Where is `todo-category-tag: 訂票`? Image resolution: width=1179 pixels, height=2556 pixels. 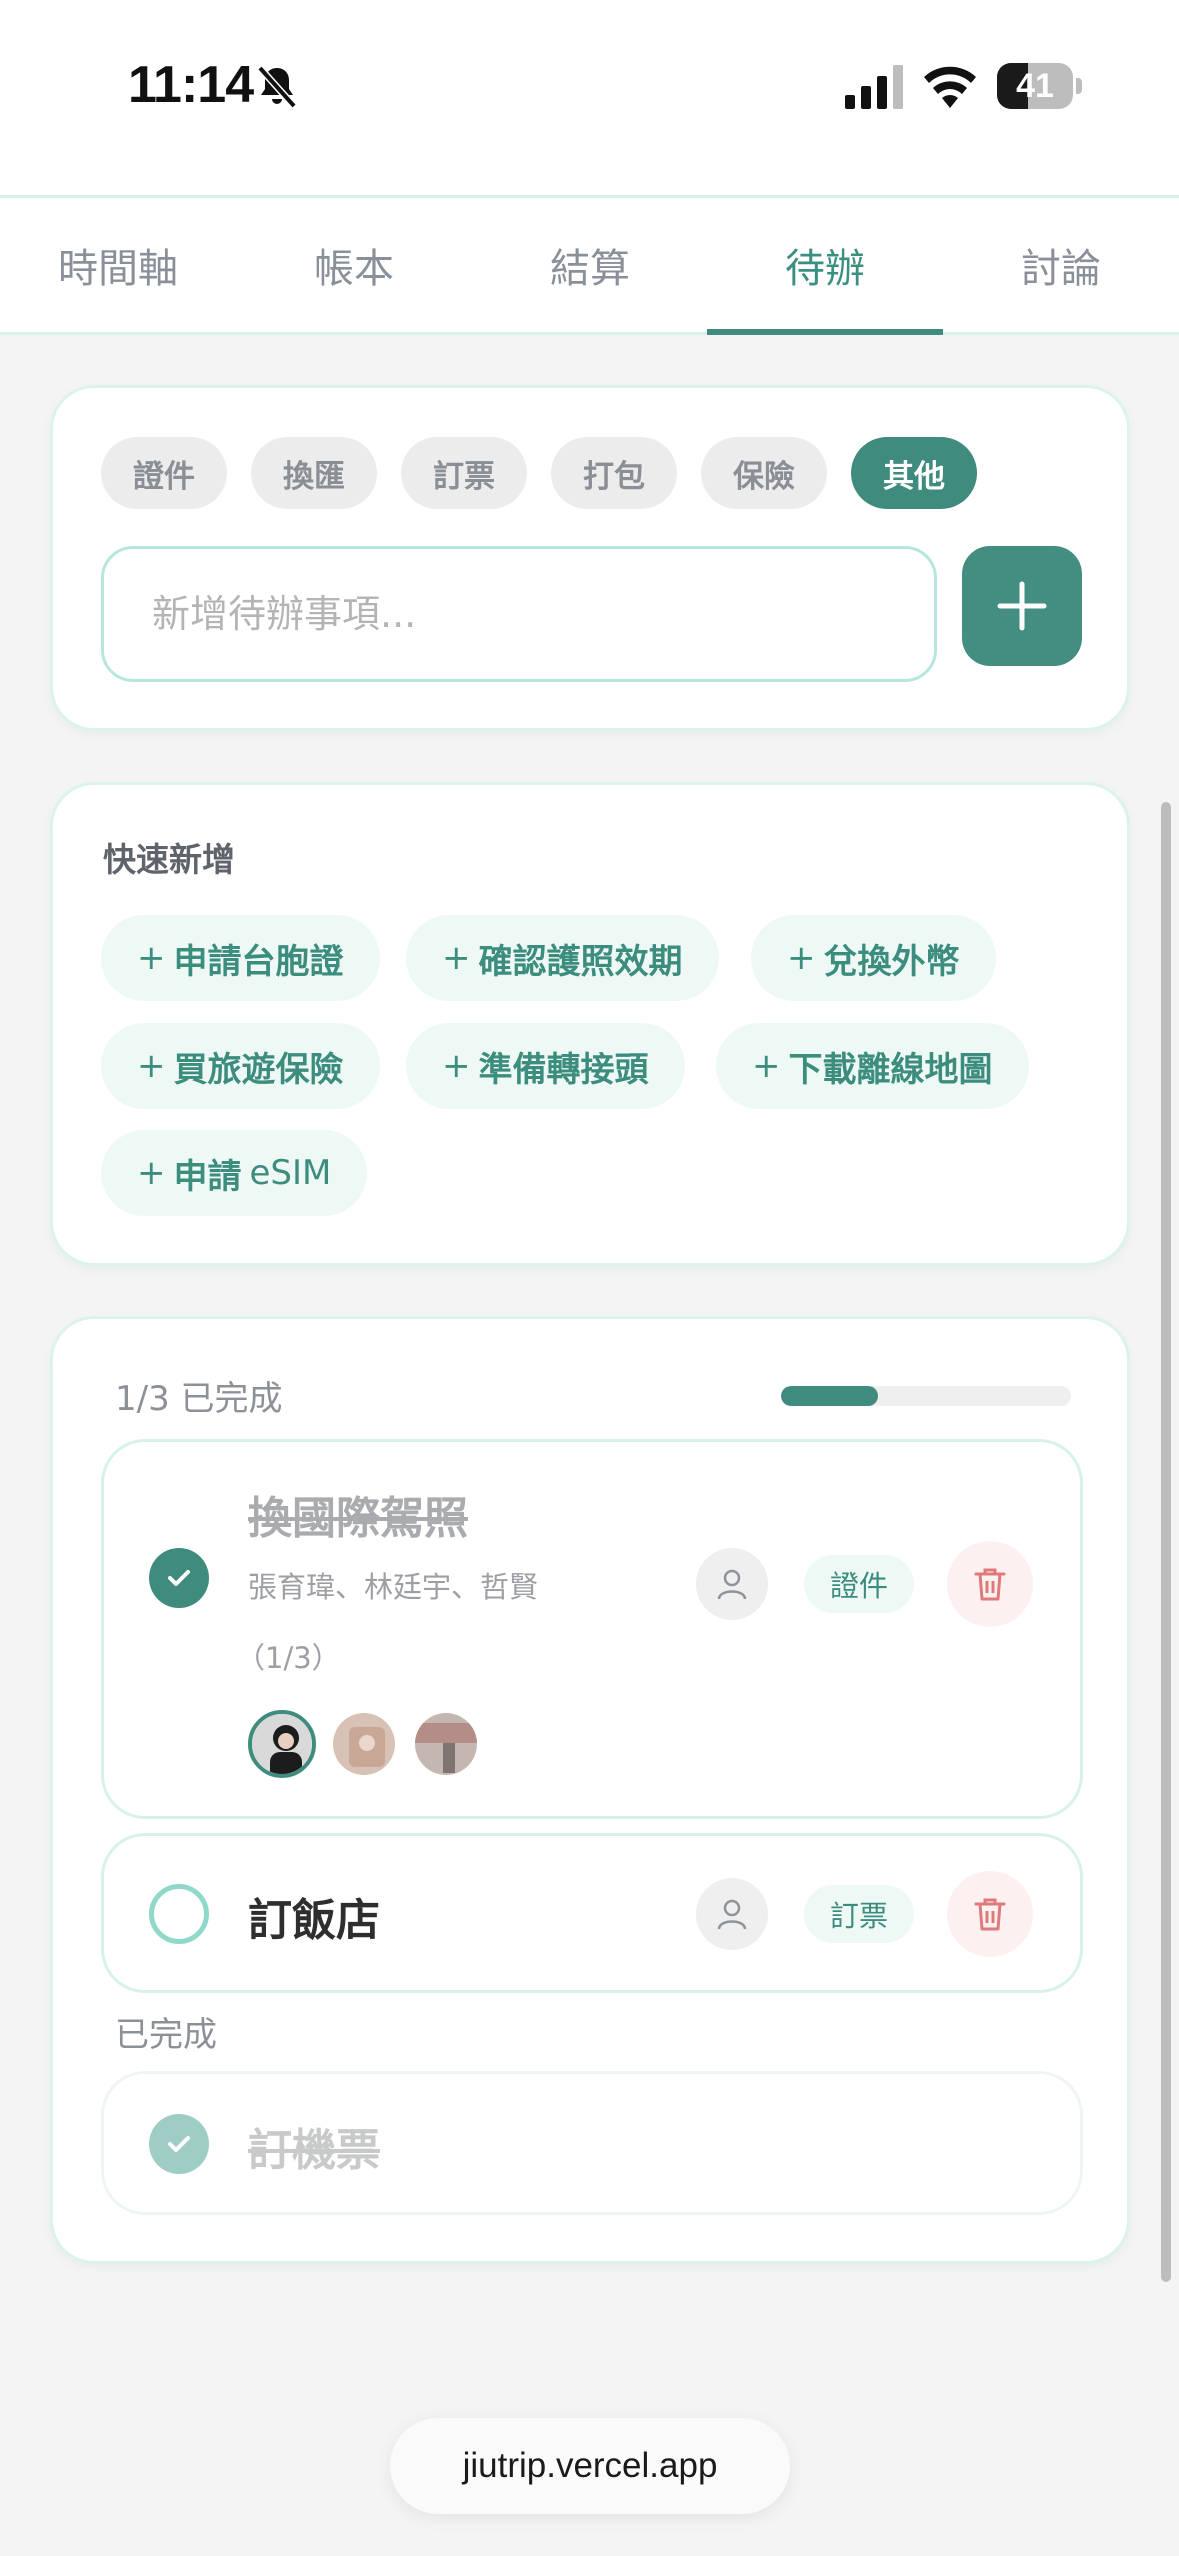 todo-category-tag: 訂票 is located at coordinates (859, 1914).